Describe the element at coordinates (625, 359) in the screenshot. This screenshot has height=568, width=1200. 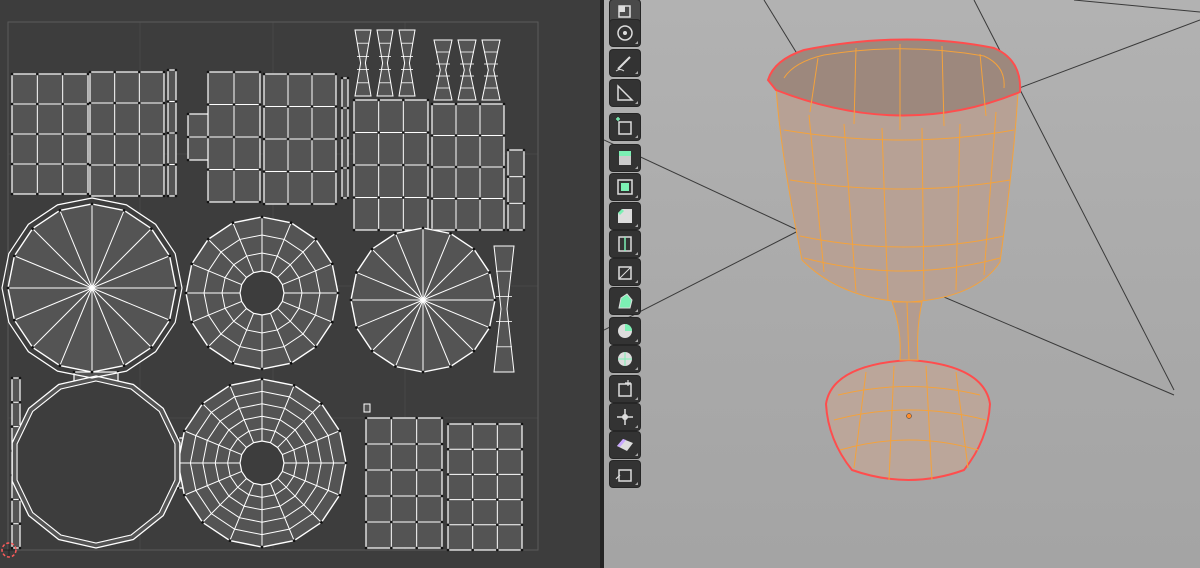
I see `tool-smooth-button` at that location.